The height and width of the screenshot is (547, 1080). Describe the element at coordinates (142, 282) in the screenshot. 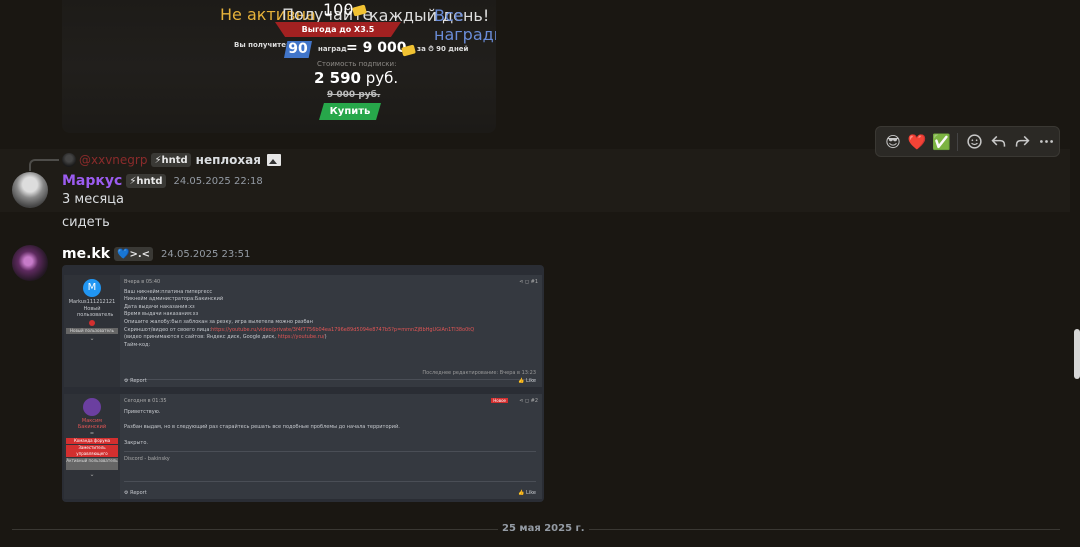

I see `post-date: Вчера в 05:40` at that location.